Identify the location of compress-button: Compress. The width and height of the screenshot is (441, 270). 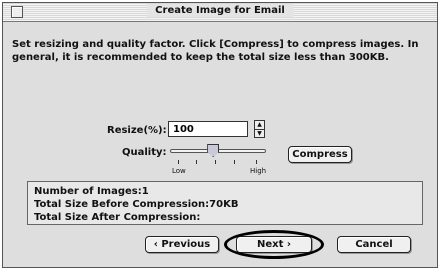
(320, 154).